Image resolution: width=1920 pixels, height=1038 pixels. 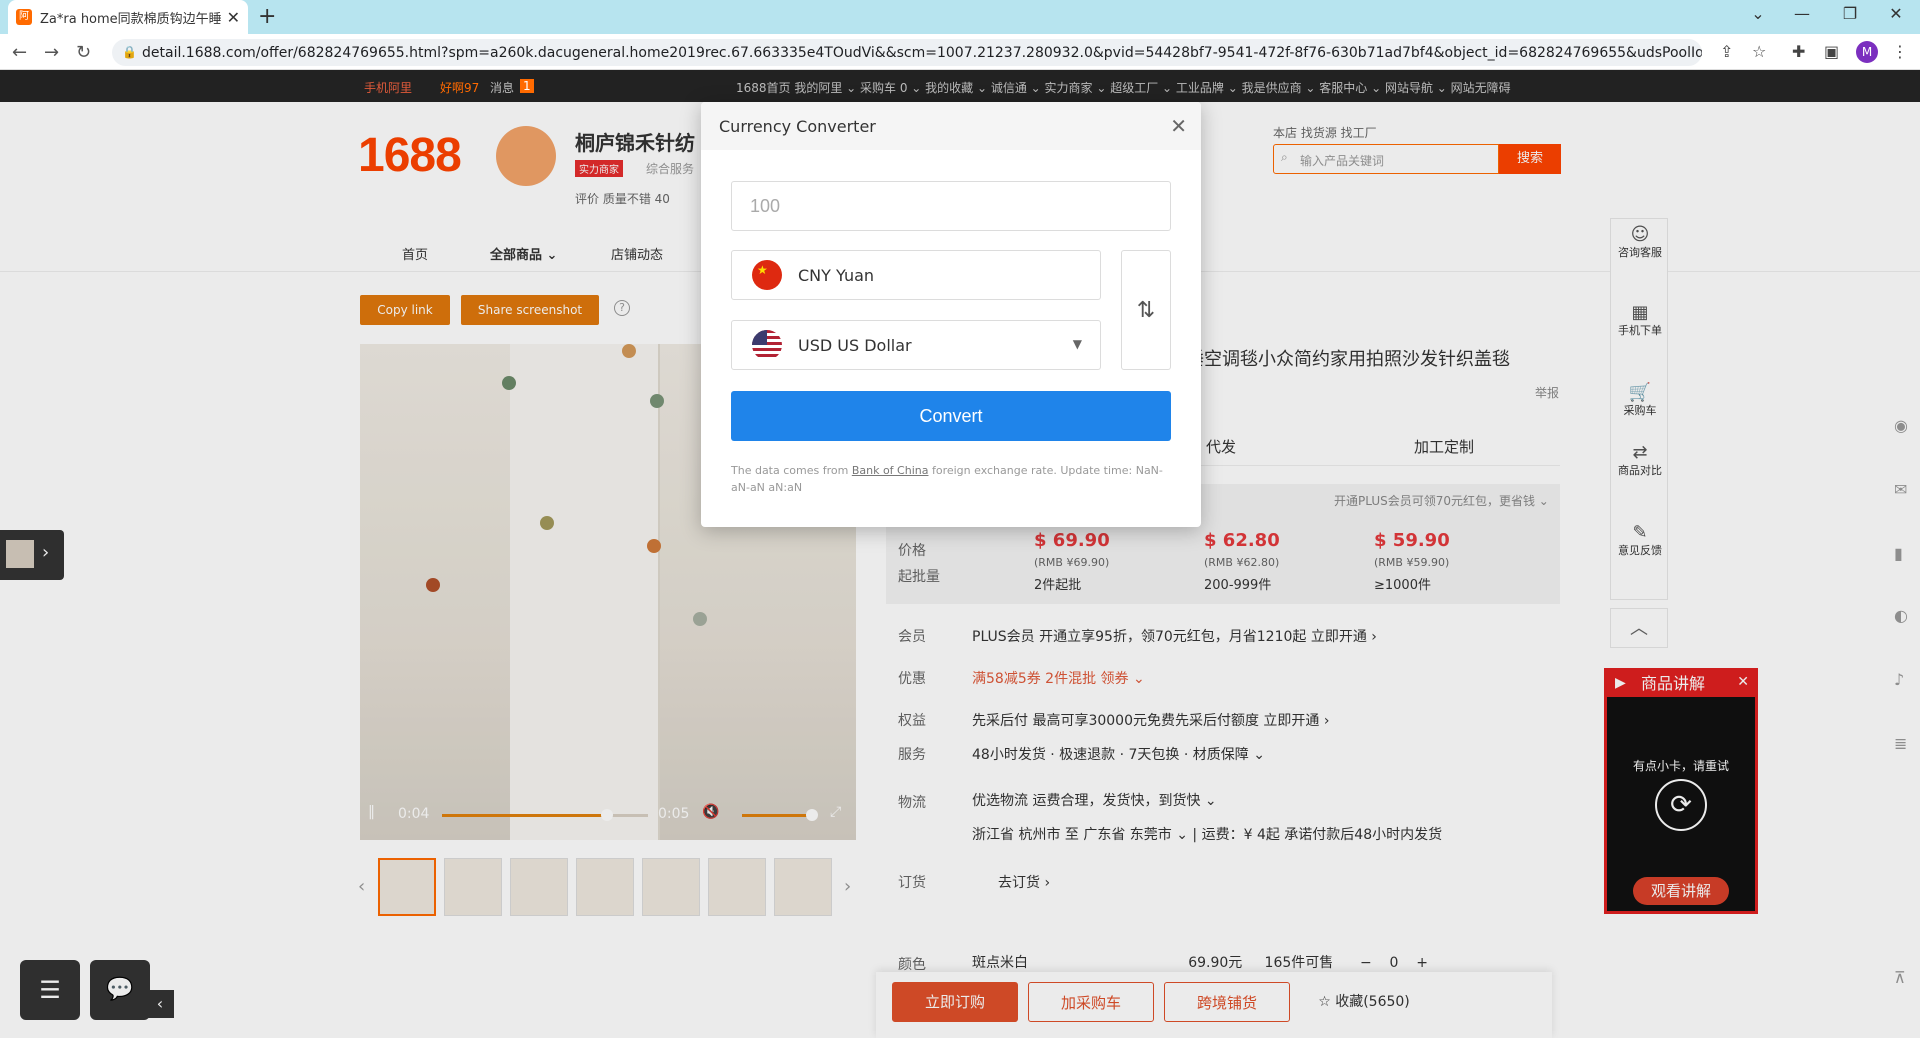 I want to click on site-favicon-icon: 阿, so click(x=24, y=17).